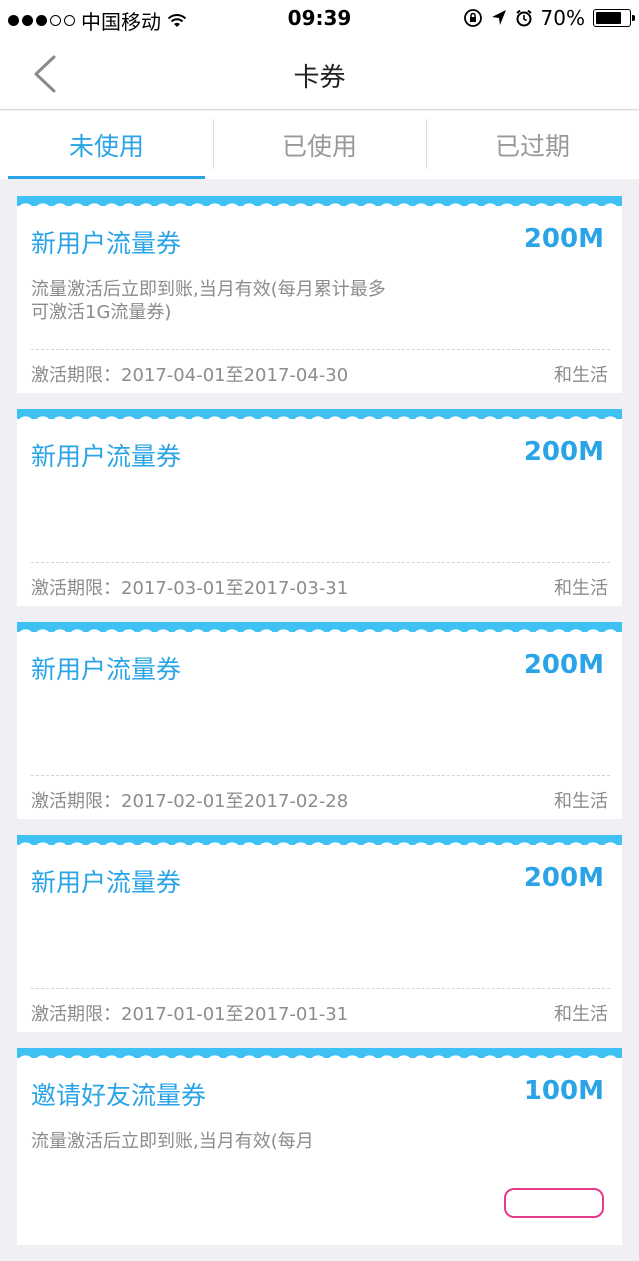  What do you see at coordinates (190, 801) in the screenshot?
I see `coupon-validity-period: 激活期限：2017-02-01至2017-02-28` at bounding box center [190, 801].